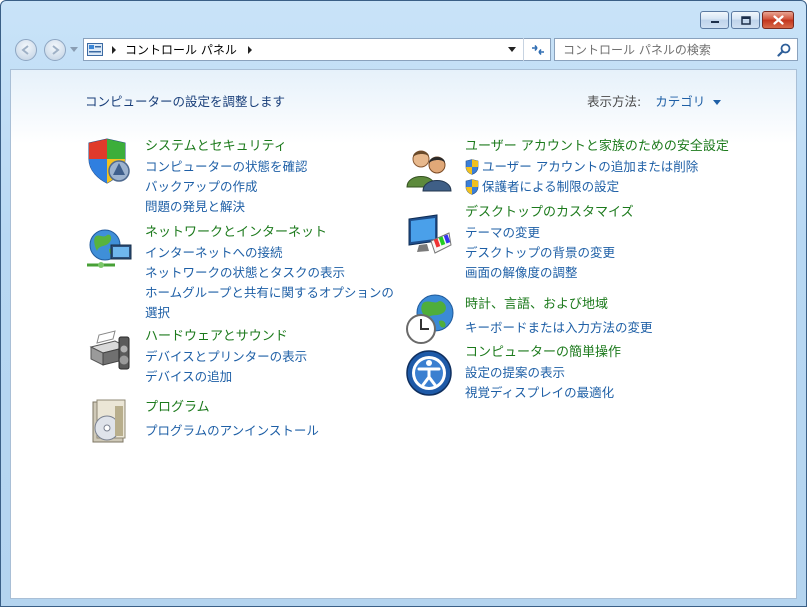  What do you see at coordinates (226, 337) in the screenshot?
I see `category-title-hardware-sound: ハードウェアとサウンド` at bounding box center [226, 337].